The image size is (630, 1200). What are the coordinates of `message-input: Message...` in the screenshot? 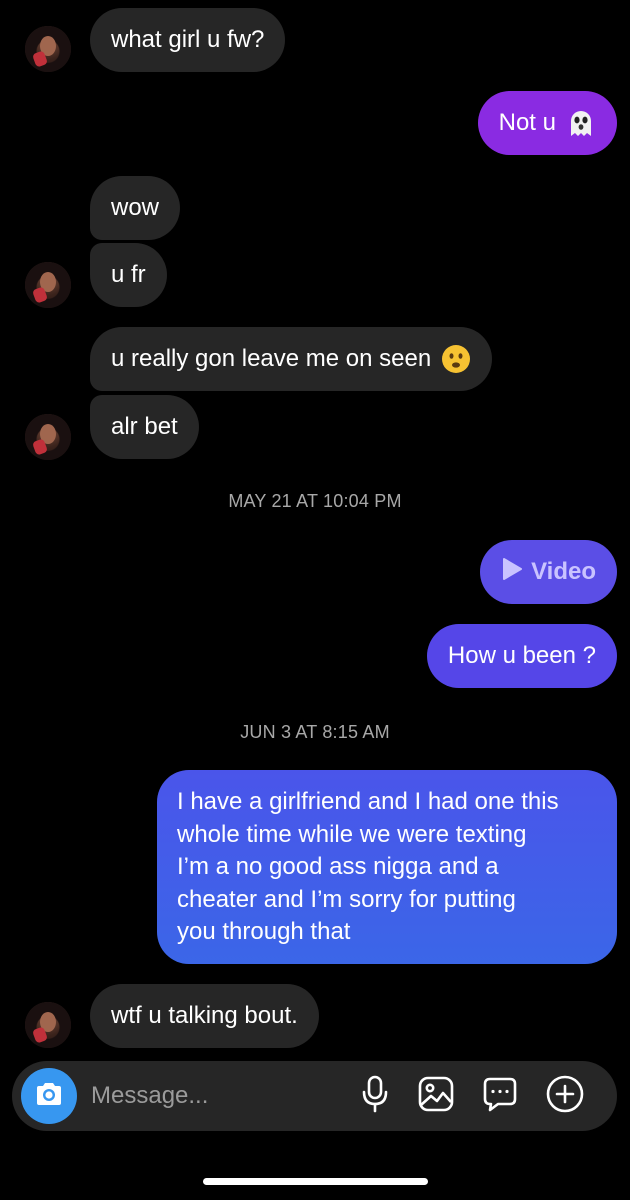 It's located at (149, 1096).